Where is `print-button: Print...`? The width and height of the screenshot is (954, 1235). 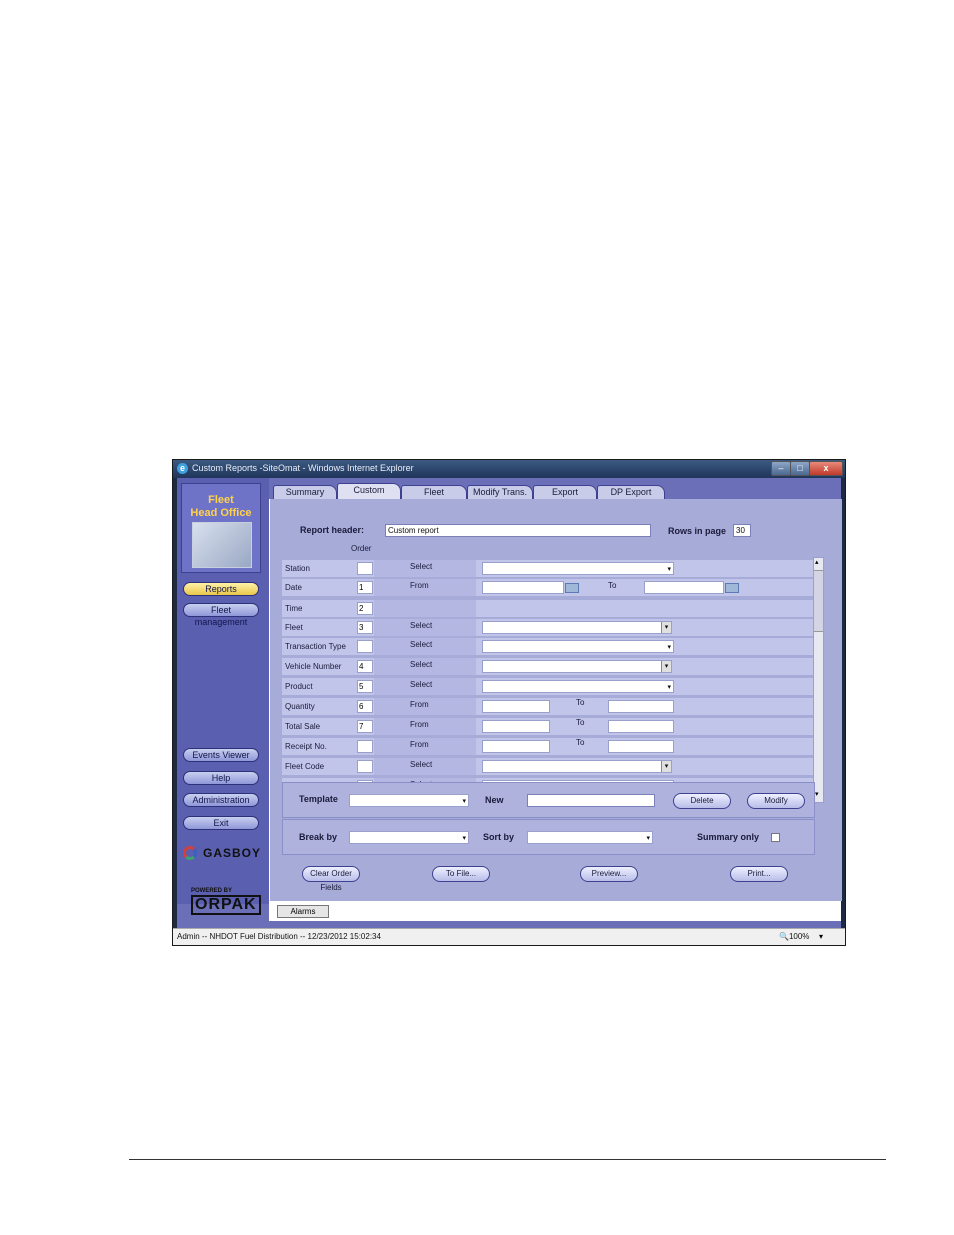 print-button: Print... is located at coordinates (759, 874).